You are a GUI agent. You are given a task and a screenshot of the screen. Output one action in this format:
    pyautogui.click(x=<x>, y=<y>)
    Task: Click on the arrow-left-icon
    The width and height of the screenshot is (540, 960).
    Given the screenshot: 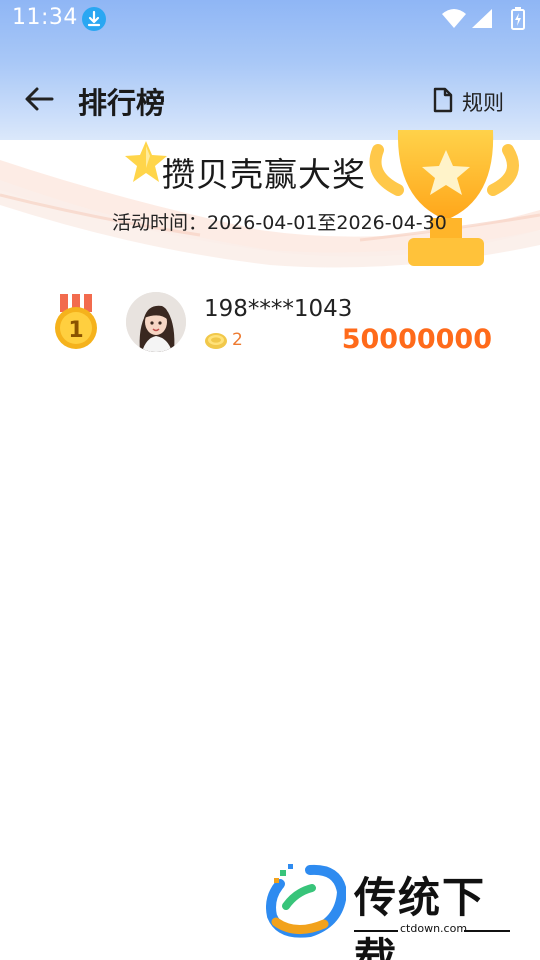 What is the action you would take?
    pyautogui.click(x=39, y=99)
    